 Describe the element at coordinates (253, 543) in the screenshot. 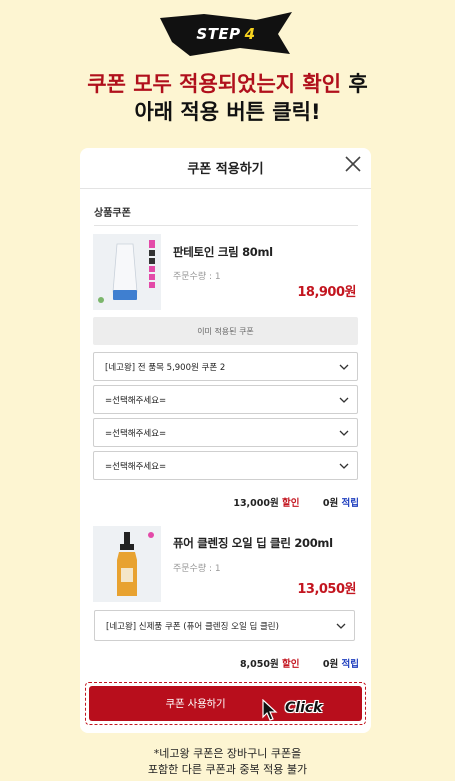

I see `product-name: 퓨어 클렌징 오일 딥 클린 200ml` at that location.